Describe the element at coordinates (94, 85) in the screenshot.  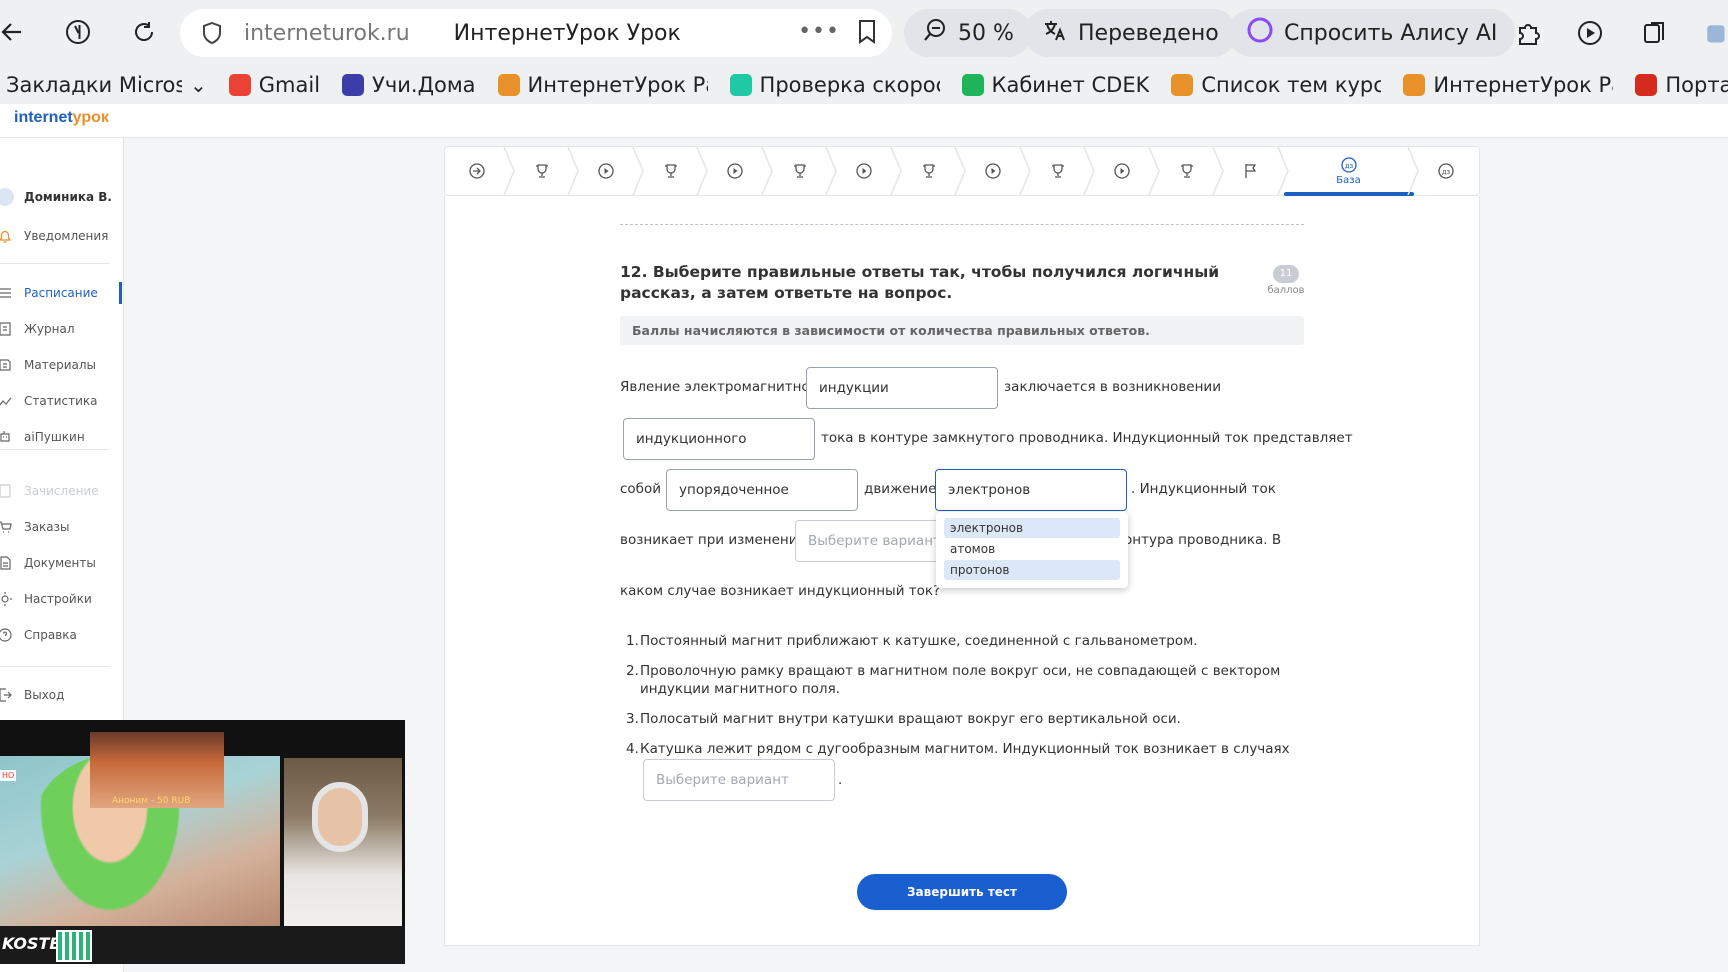
I see `bookmark-label: Закладки Microsoft E` at that location.